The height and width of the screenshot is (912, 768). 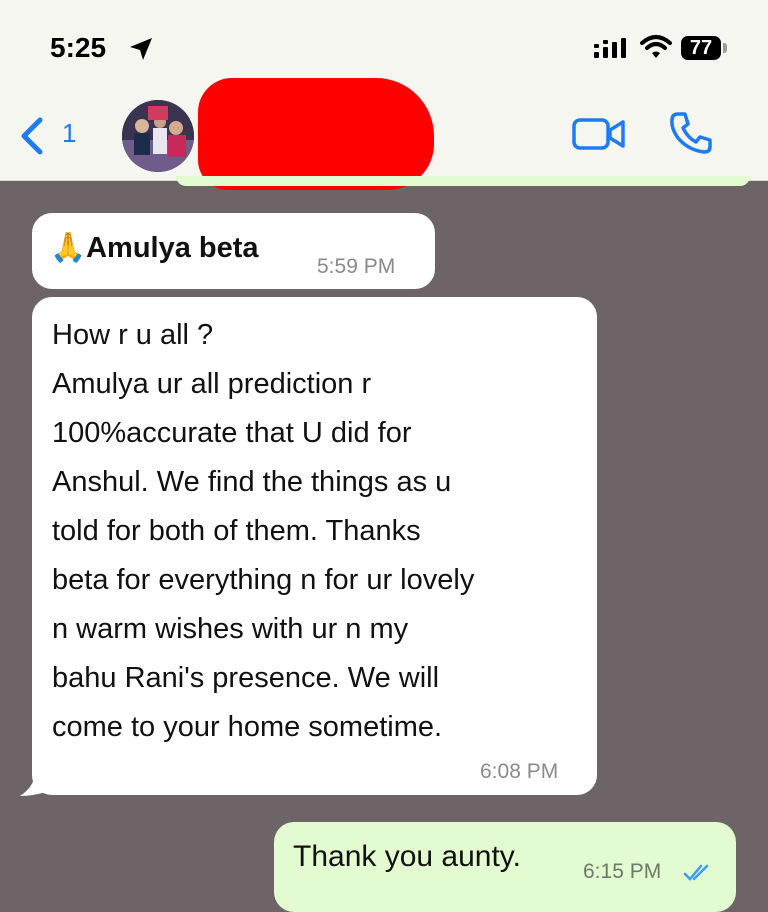 What do you see at coordinates (622, 871) in the screenshot?
I see `message-time: 6:15 PM` at bounding box center [622, 871].